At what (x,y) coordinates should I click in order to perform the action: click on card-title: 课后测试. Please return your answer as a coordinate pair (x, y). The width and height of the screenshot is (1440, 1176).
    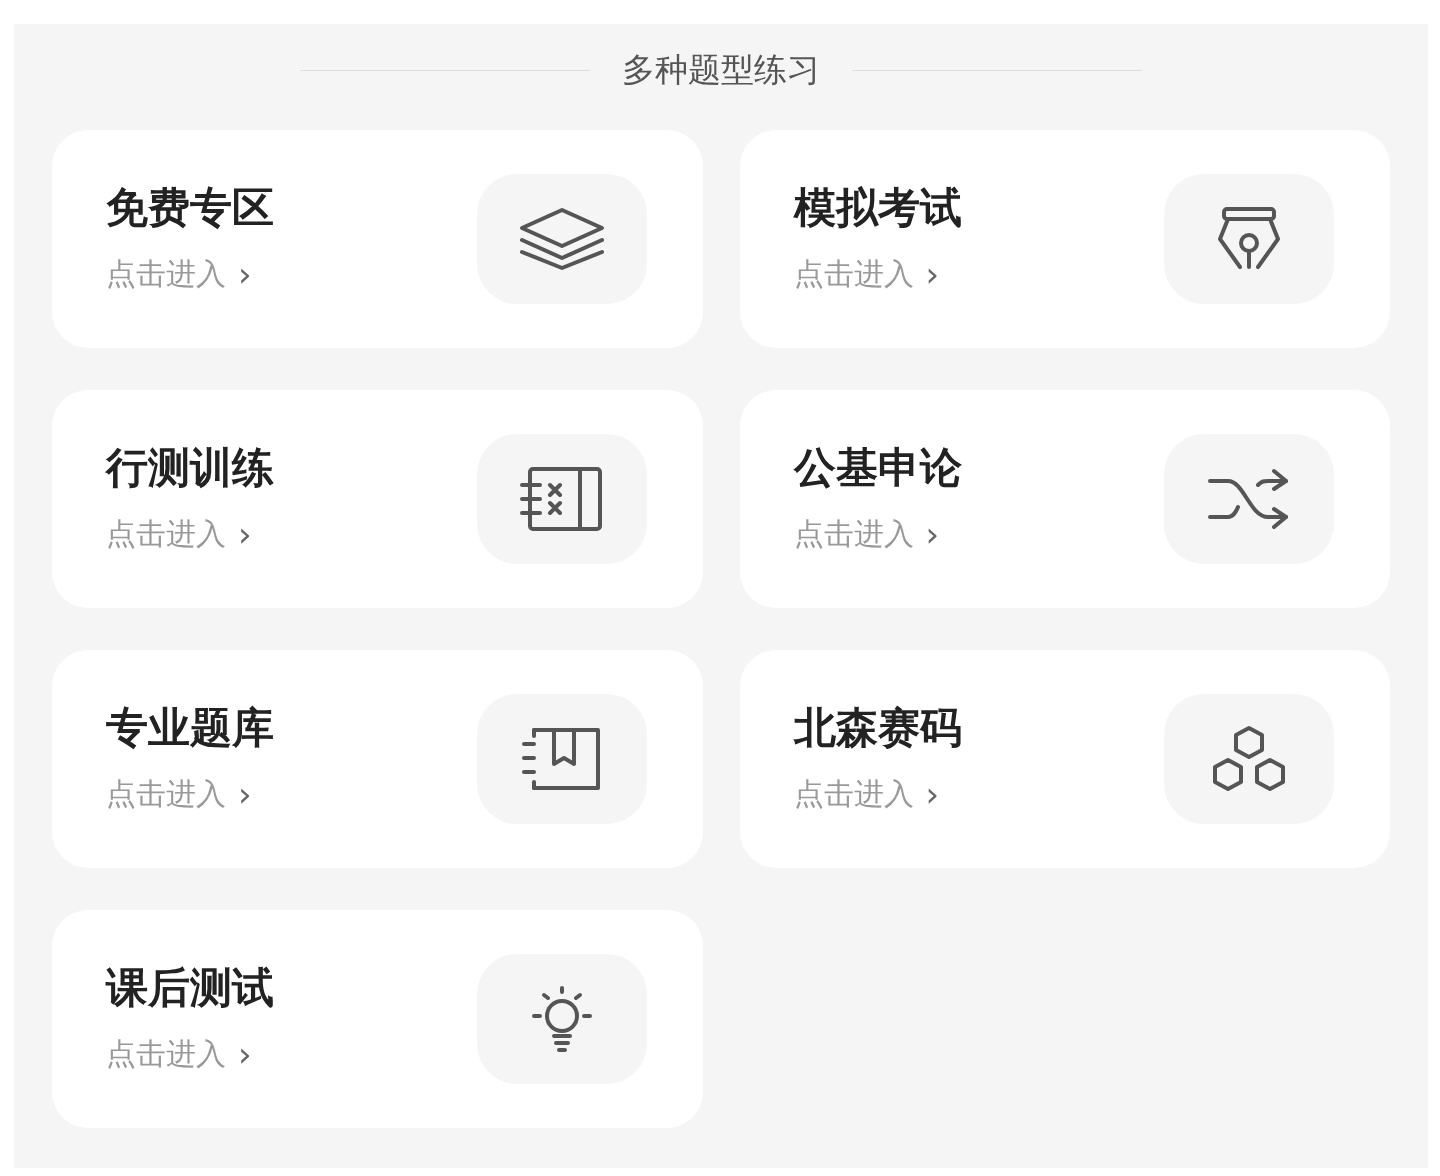
    Looking at the image, I should click on (190, 988).